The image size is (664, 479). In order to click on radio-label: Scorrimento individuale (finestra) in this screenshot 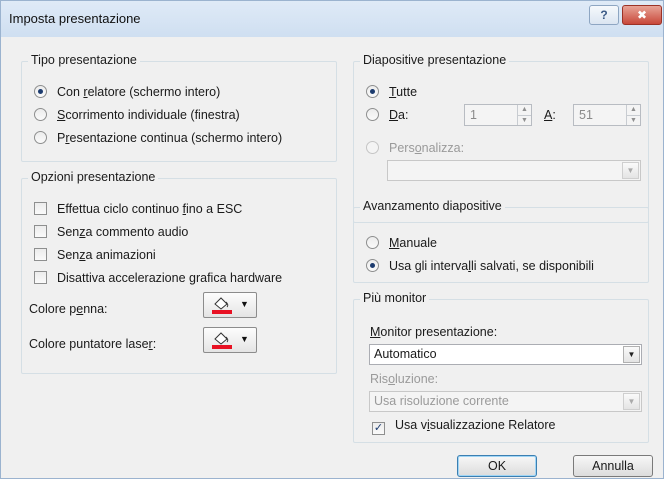, I will do `click(148, 115)`.